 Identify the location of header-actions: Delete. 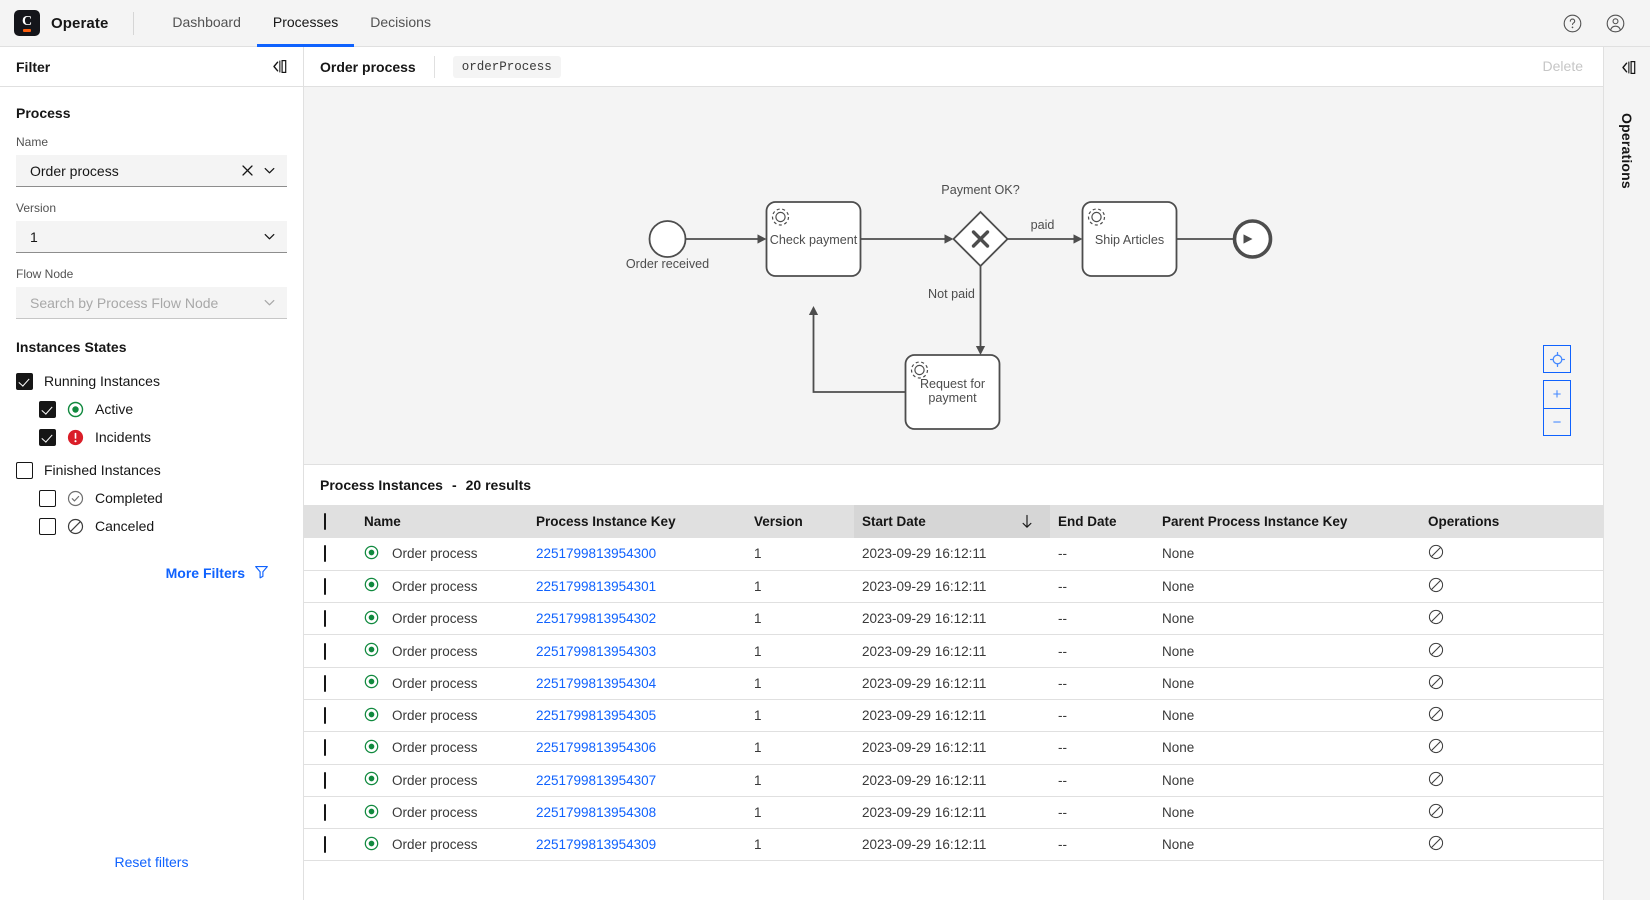
(1565, 67).